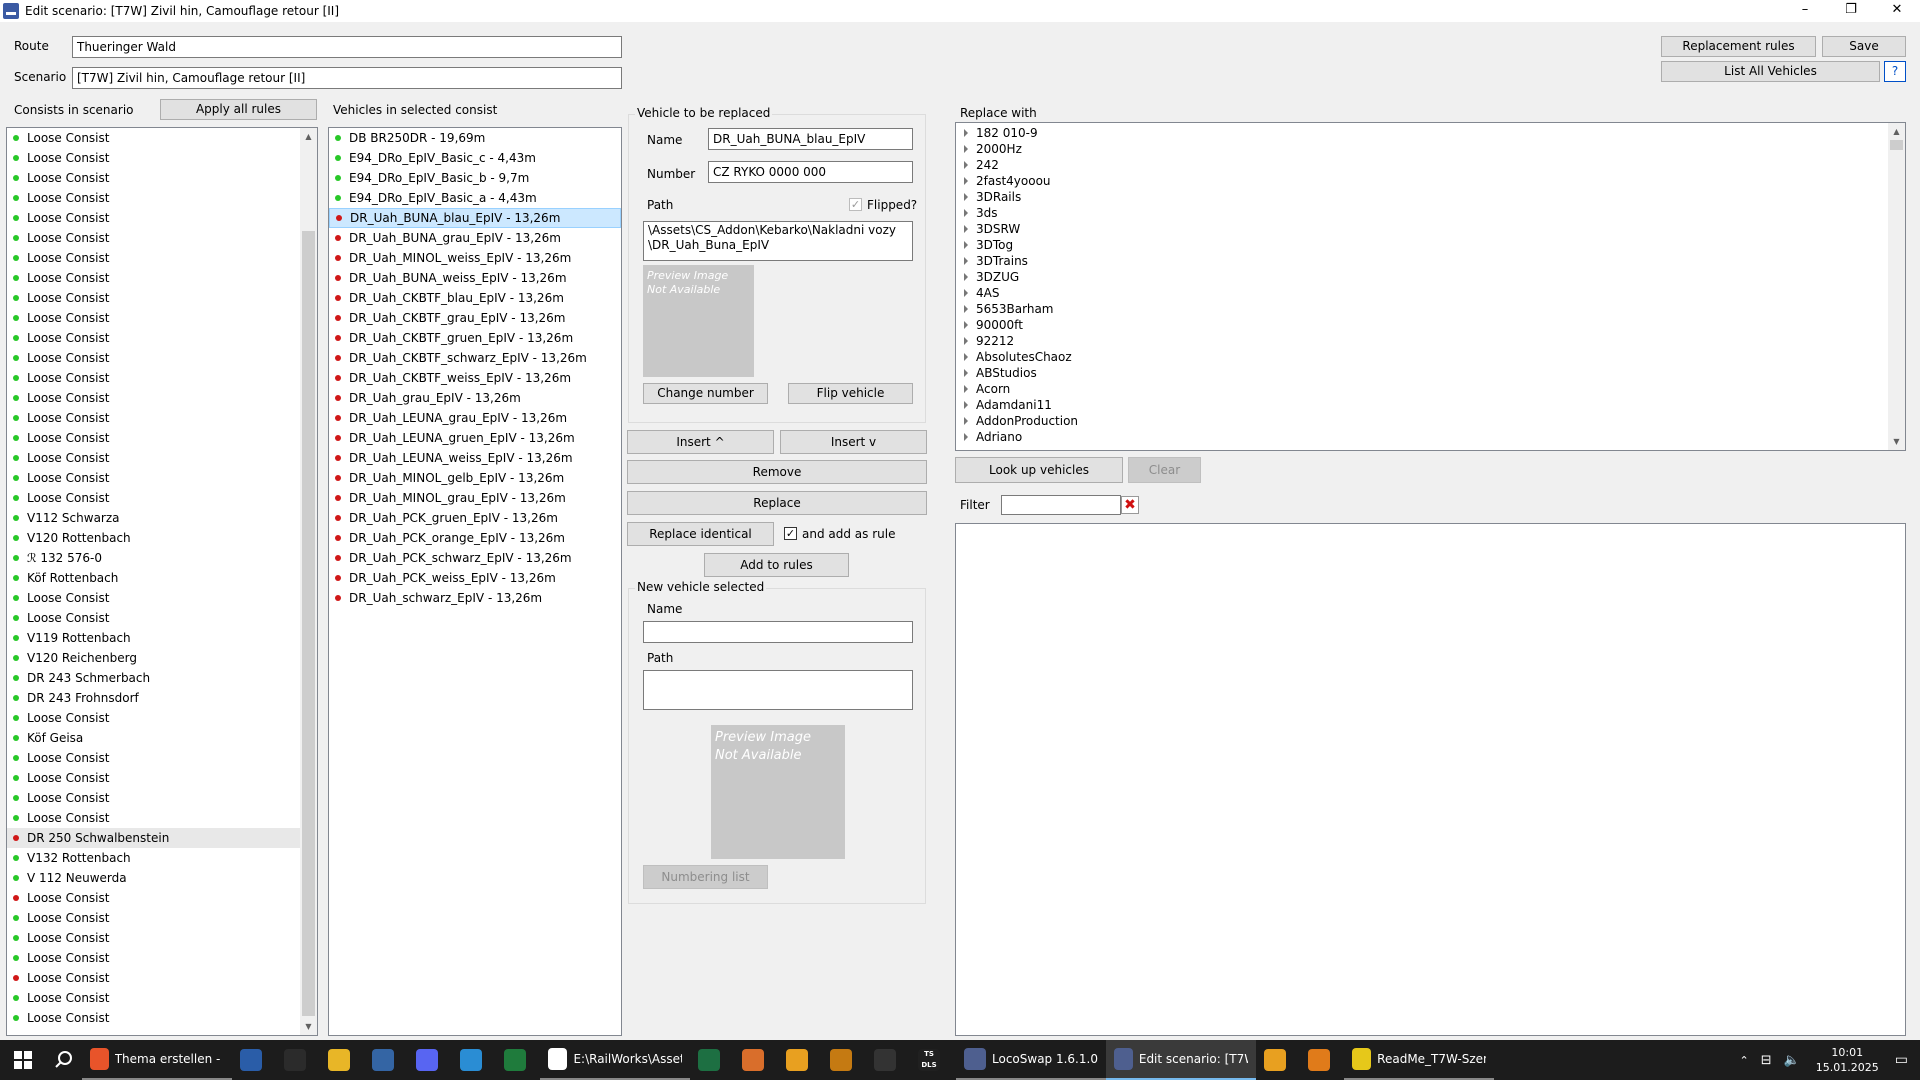 The height and width of the screenshot is (1080, 1920). I want to click on tree-scrollbar: ▲ ▼, so click(1896, 286).